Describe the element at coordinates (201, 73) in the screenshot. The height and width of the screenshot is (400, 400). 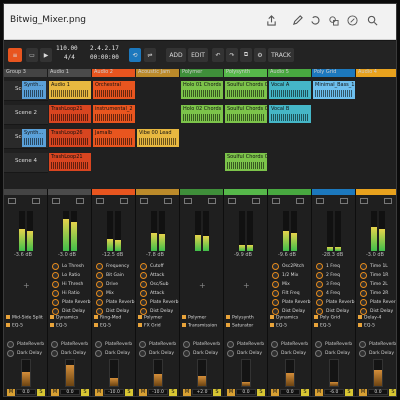
I see `track-header: Polymer` at that location.